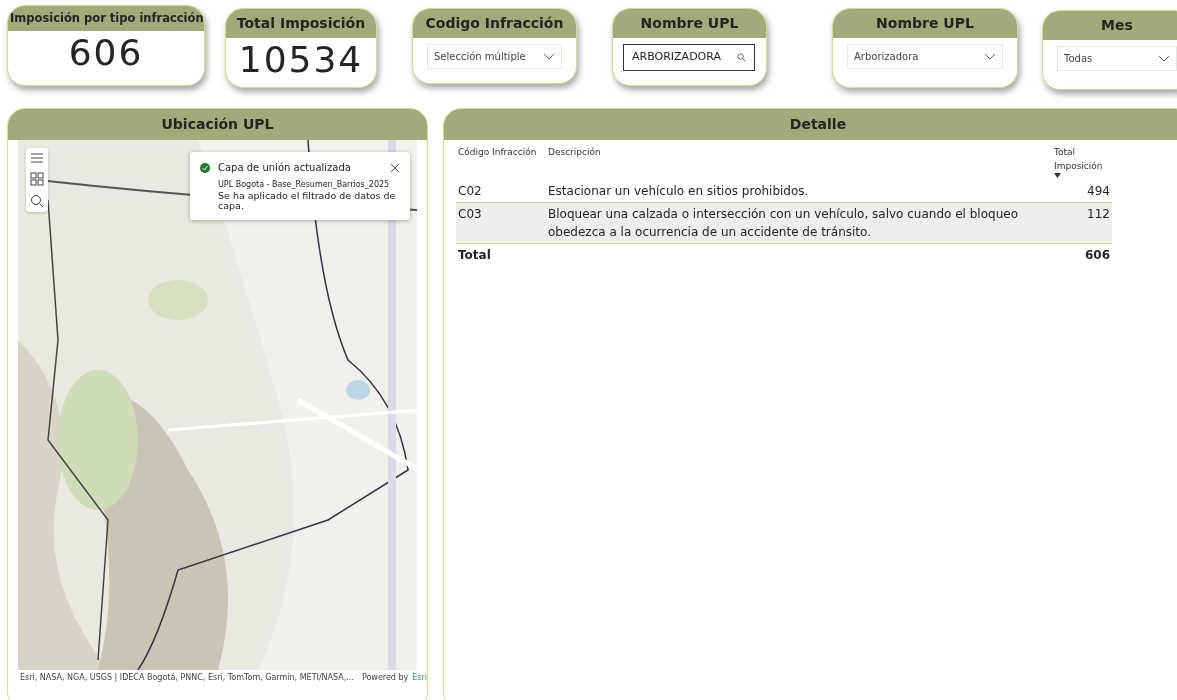 The width and height of the screenshot is (1177, 700). Describe the element at coordinates (783, 223) in the screenshot. I see `description-cell: Bloquear una calzada o intersección con un vehículo, salvo cuando el bloqueo obedezca a la ocurrencia de un accidente de tránsito.` at that location.